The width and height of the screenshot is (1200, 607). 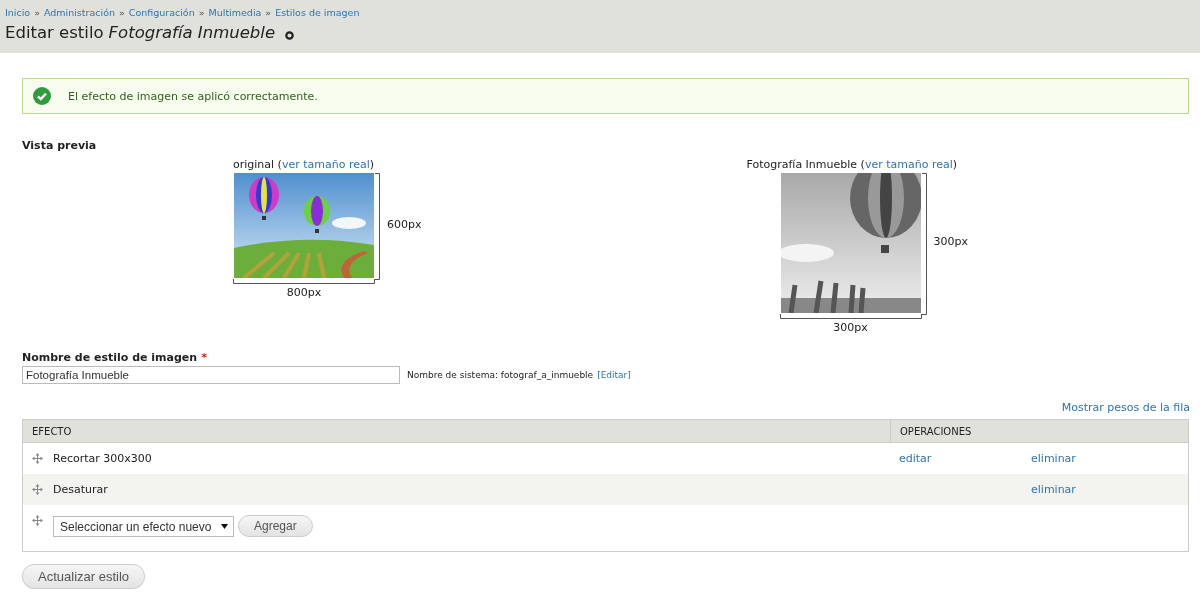 What do you see at coordinates (224, 526) in the screenshot?
I see `caret-icon` at bounding box center [224, 526].